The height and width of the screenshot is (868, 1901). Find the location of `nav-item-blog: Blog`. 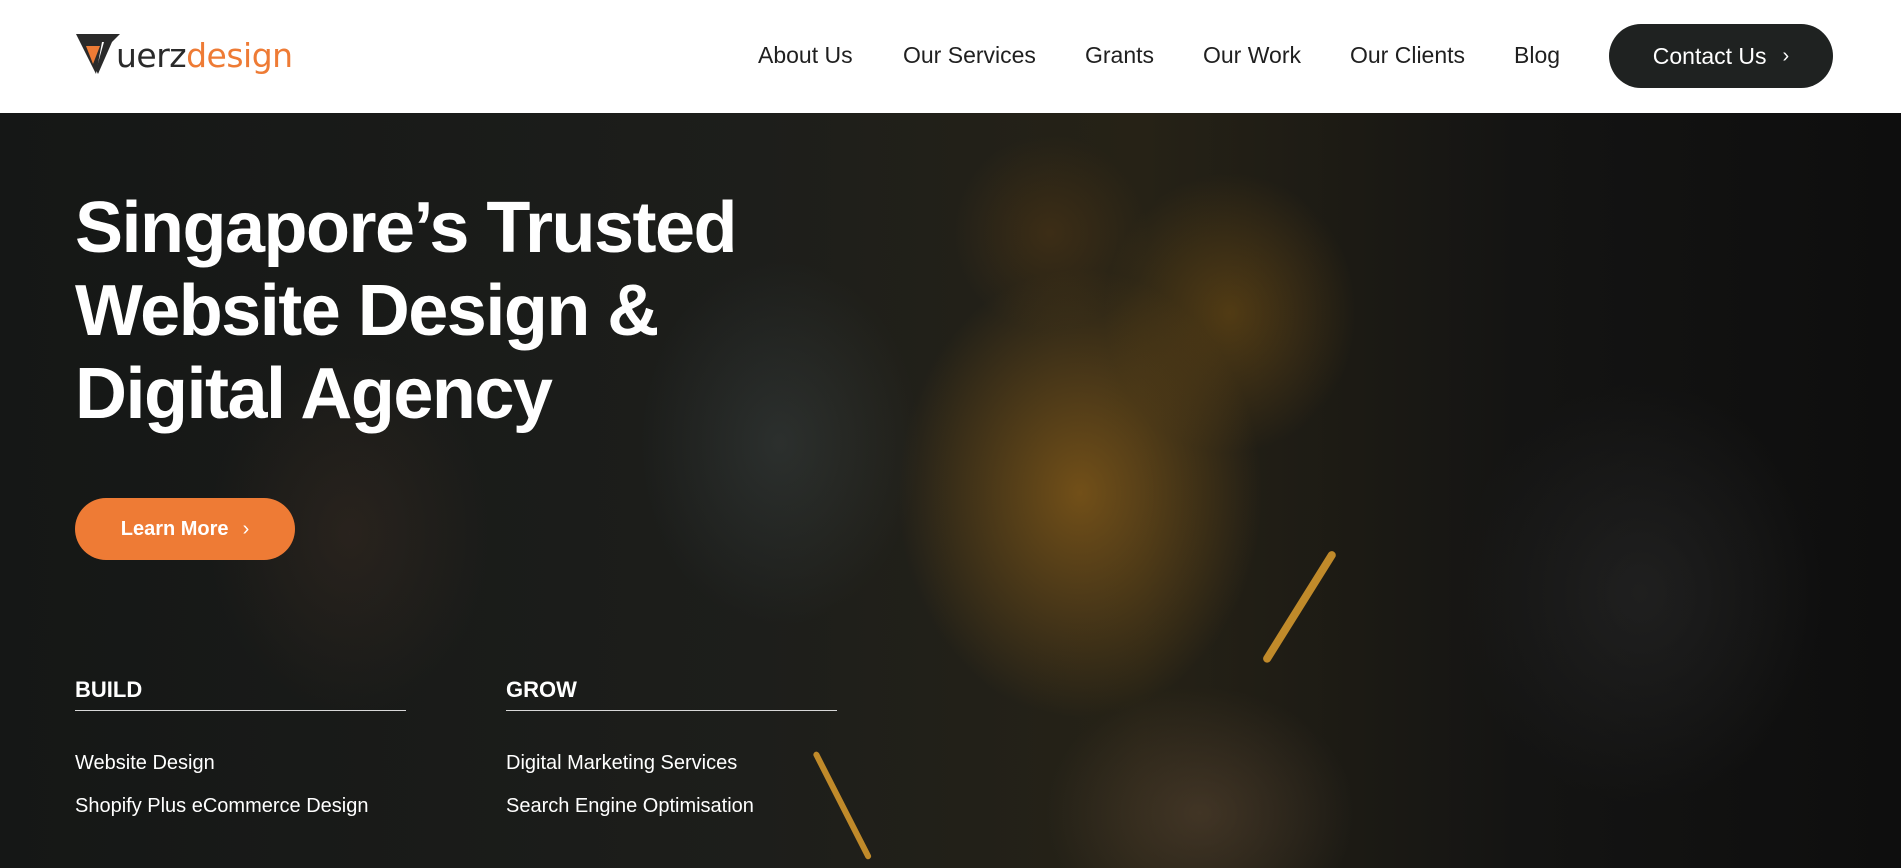

nav-item-blog: Blog is located at coordinates (1537, 55).